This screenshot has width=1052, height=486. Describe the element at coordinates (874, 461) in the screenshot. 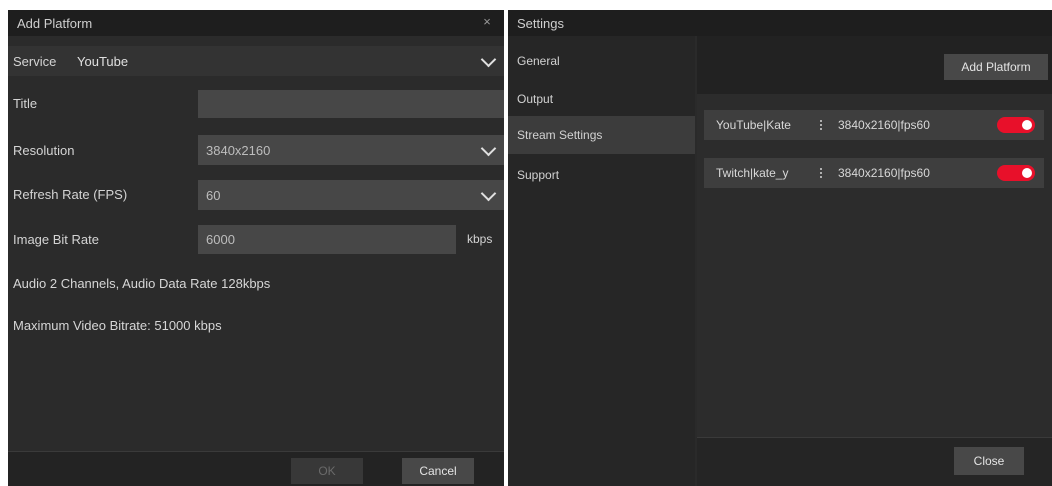

I see `settings-footer: Close` at that location.